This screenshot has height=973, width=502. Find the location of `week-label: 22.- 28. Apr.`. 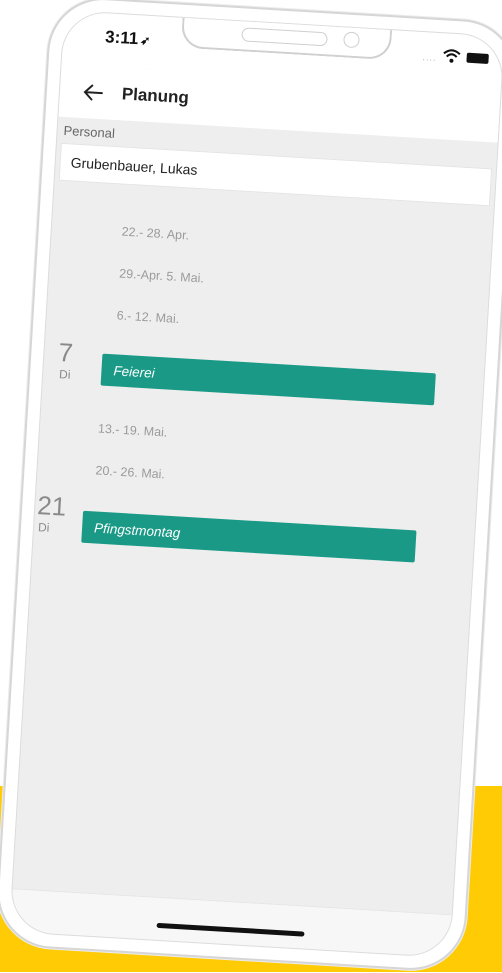

week-label: 22.- 28. Apr. is located at coordinates (155, 233).